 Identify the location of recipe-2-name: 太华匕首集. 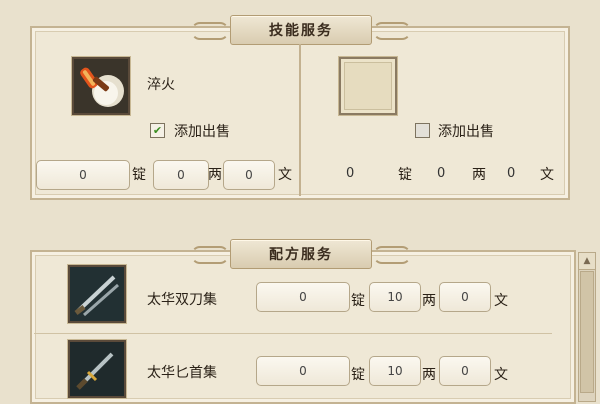
(182, 373).